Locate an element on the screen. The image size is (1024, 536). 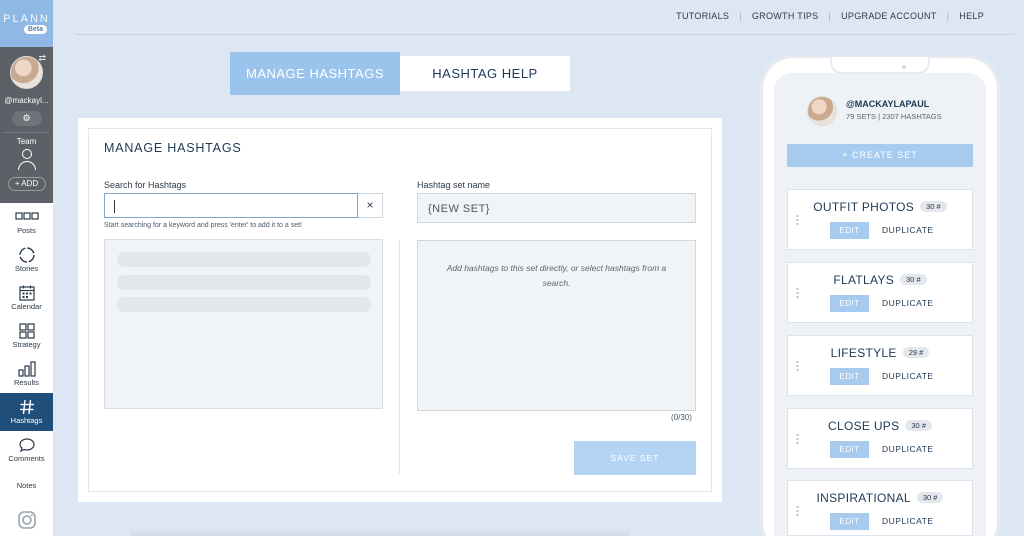
sidebar-item-calendar: Calendar is located at coordinates (26, 298).